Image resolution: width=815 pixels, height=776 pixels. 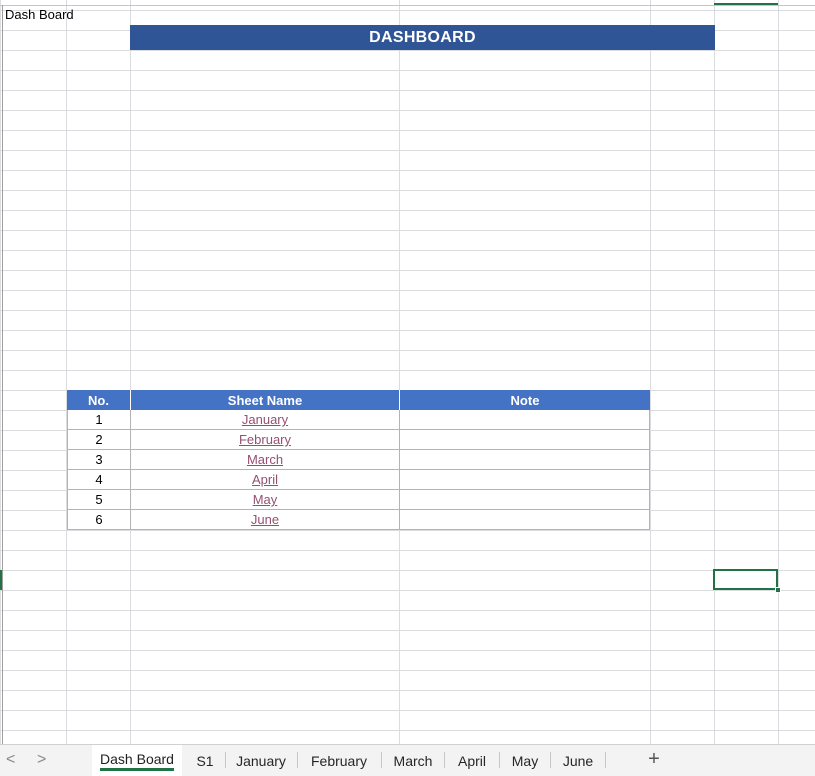 I want to click on table-row: 6 June, so click(x=358, y=520).